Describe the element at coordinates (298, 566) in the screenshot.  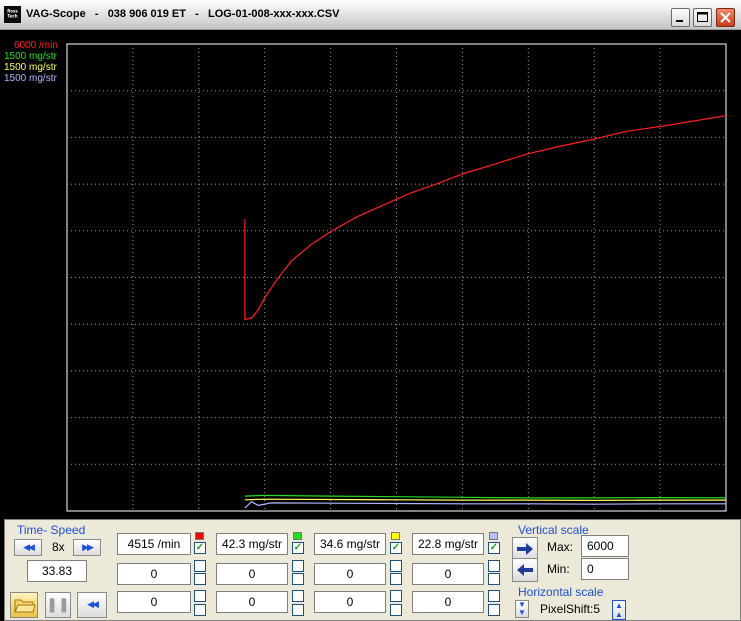
I see `channel-2-min-checkbox` at that location.